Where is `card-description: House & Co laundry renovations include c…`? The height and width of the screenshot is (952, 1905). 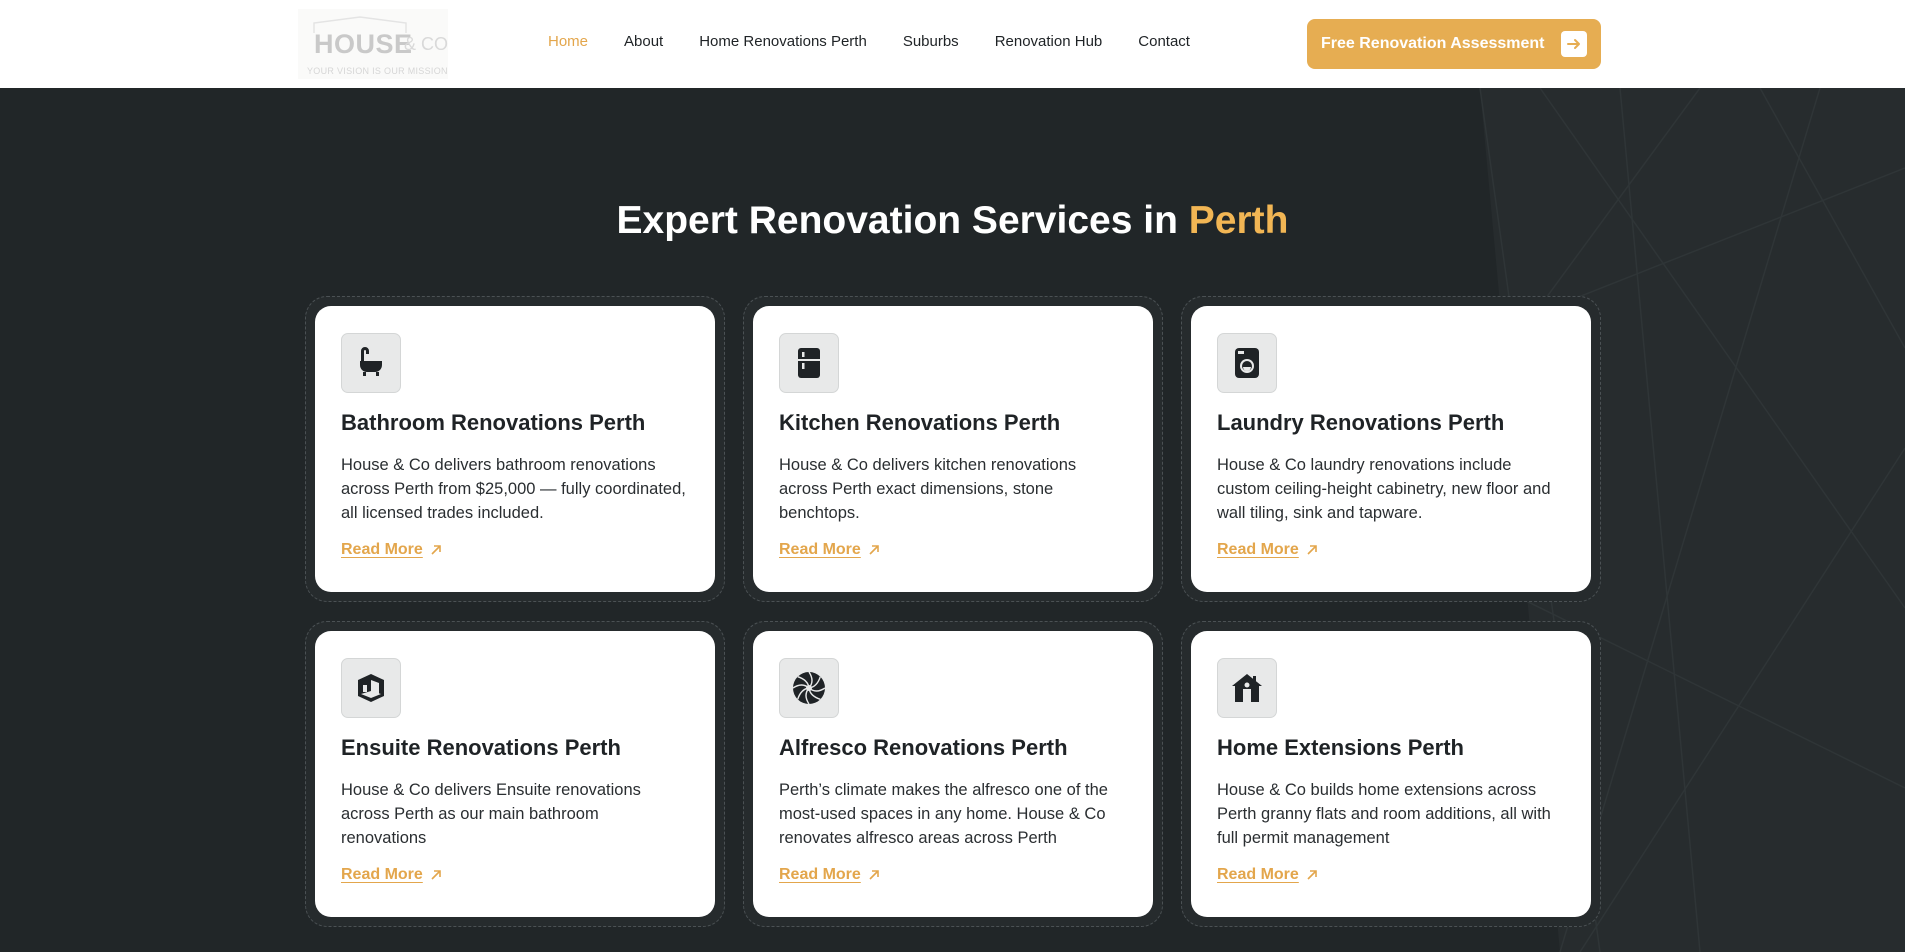
card-description: House & Co laundry renovations include c… is located at coordinates (1384, 489).